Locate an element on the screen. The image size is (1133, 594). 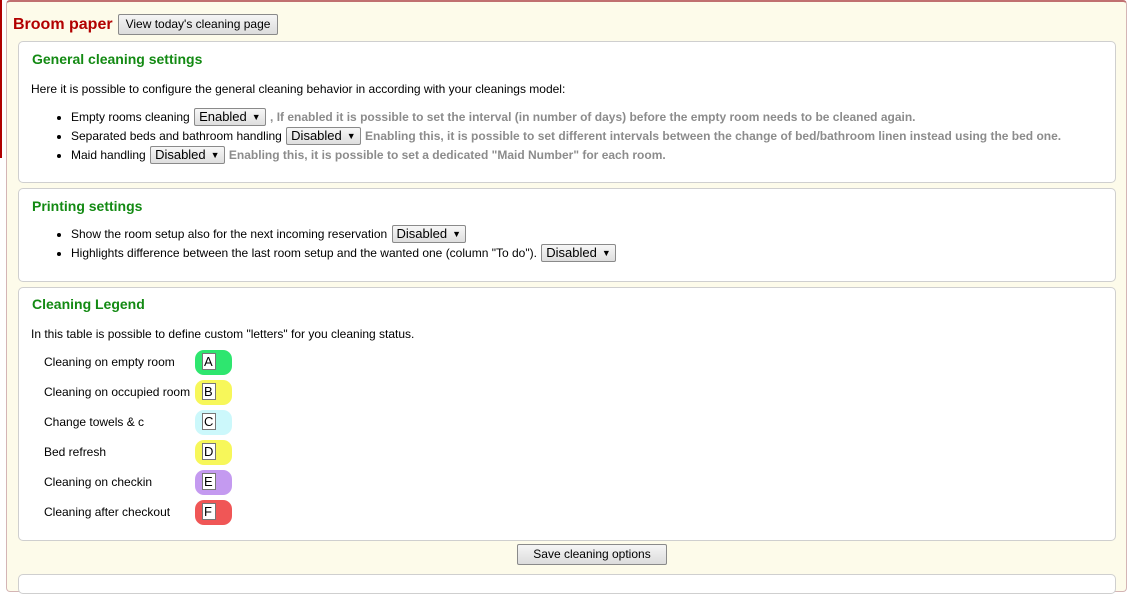
legend-letter-input: E is located at coordinates (209, 481).